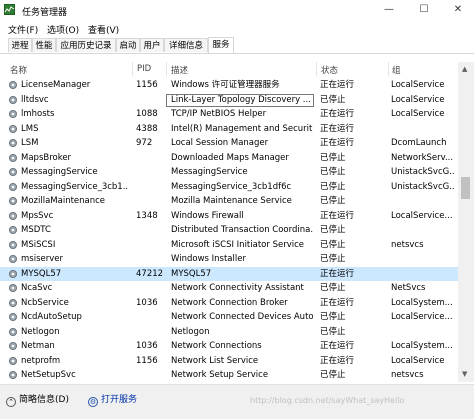 The width and height of the screenshot is (474, 419). I want to click on service-row: Netlogon Netlogon 已停止, so click(229, 332).